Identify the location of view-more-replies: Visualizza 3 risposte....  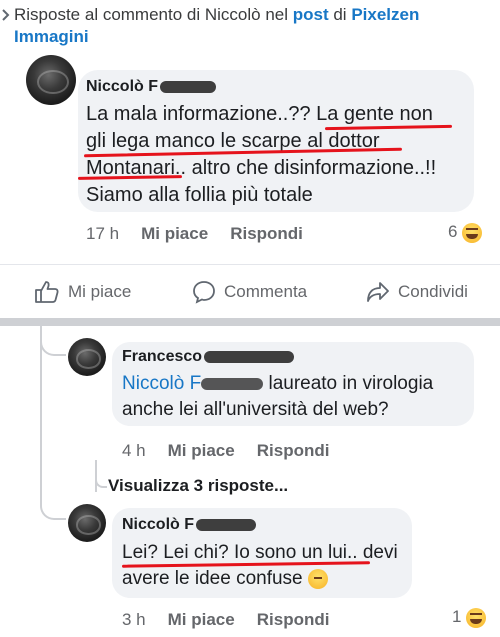
(198, 486).